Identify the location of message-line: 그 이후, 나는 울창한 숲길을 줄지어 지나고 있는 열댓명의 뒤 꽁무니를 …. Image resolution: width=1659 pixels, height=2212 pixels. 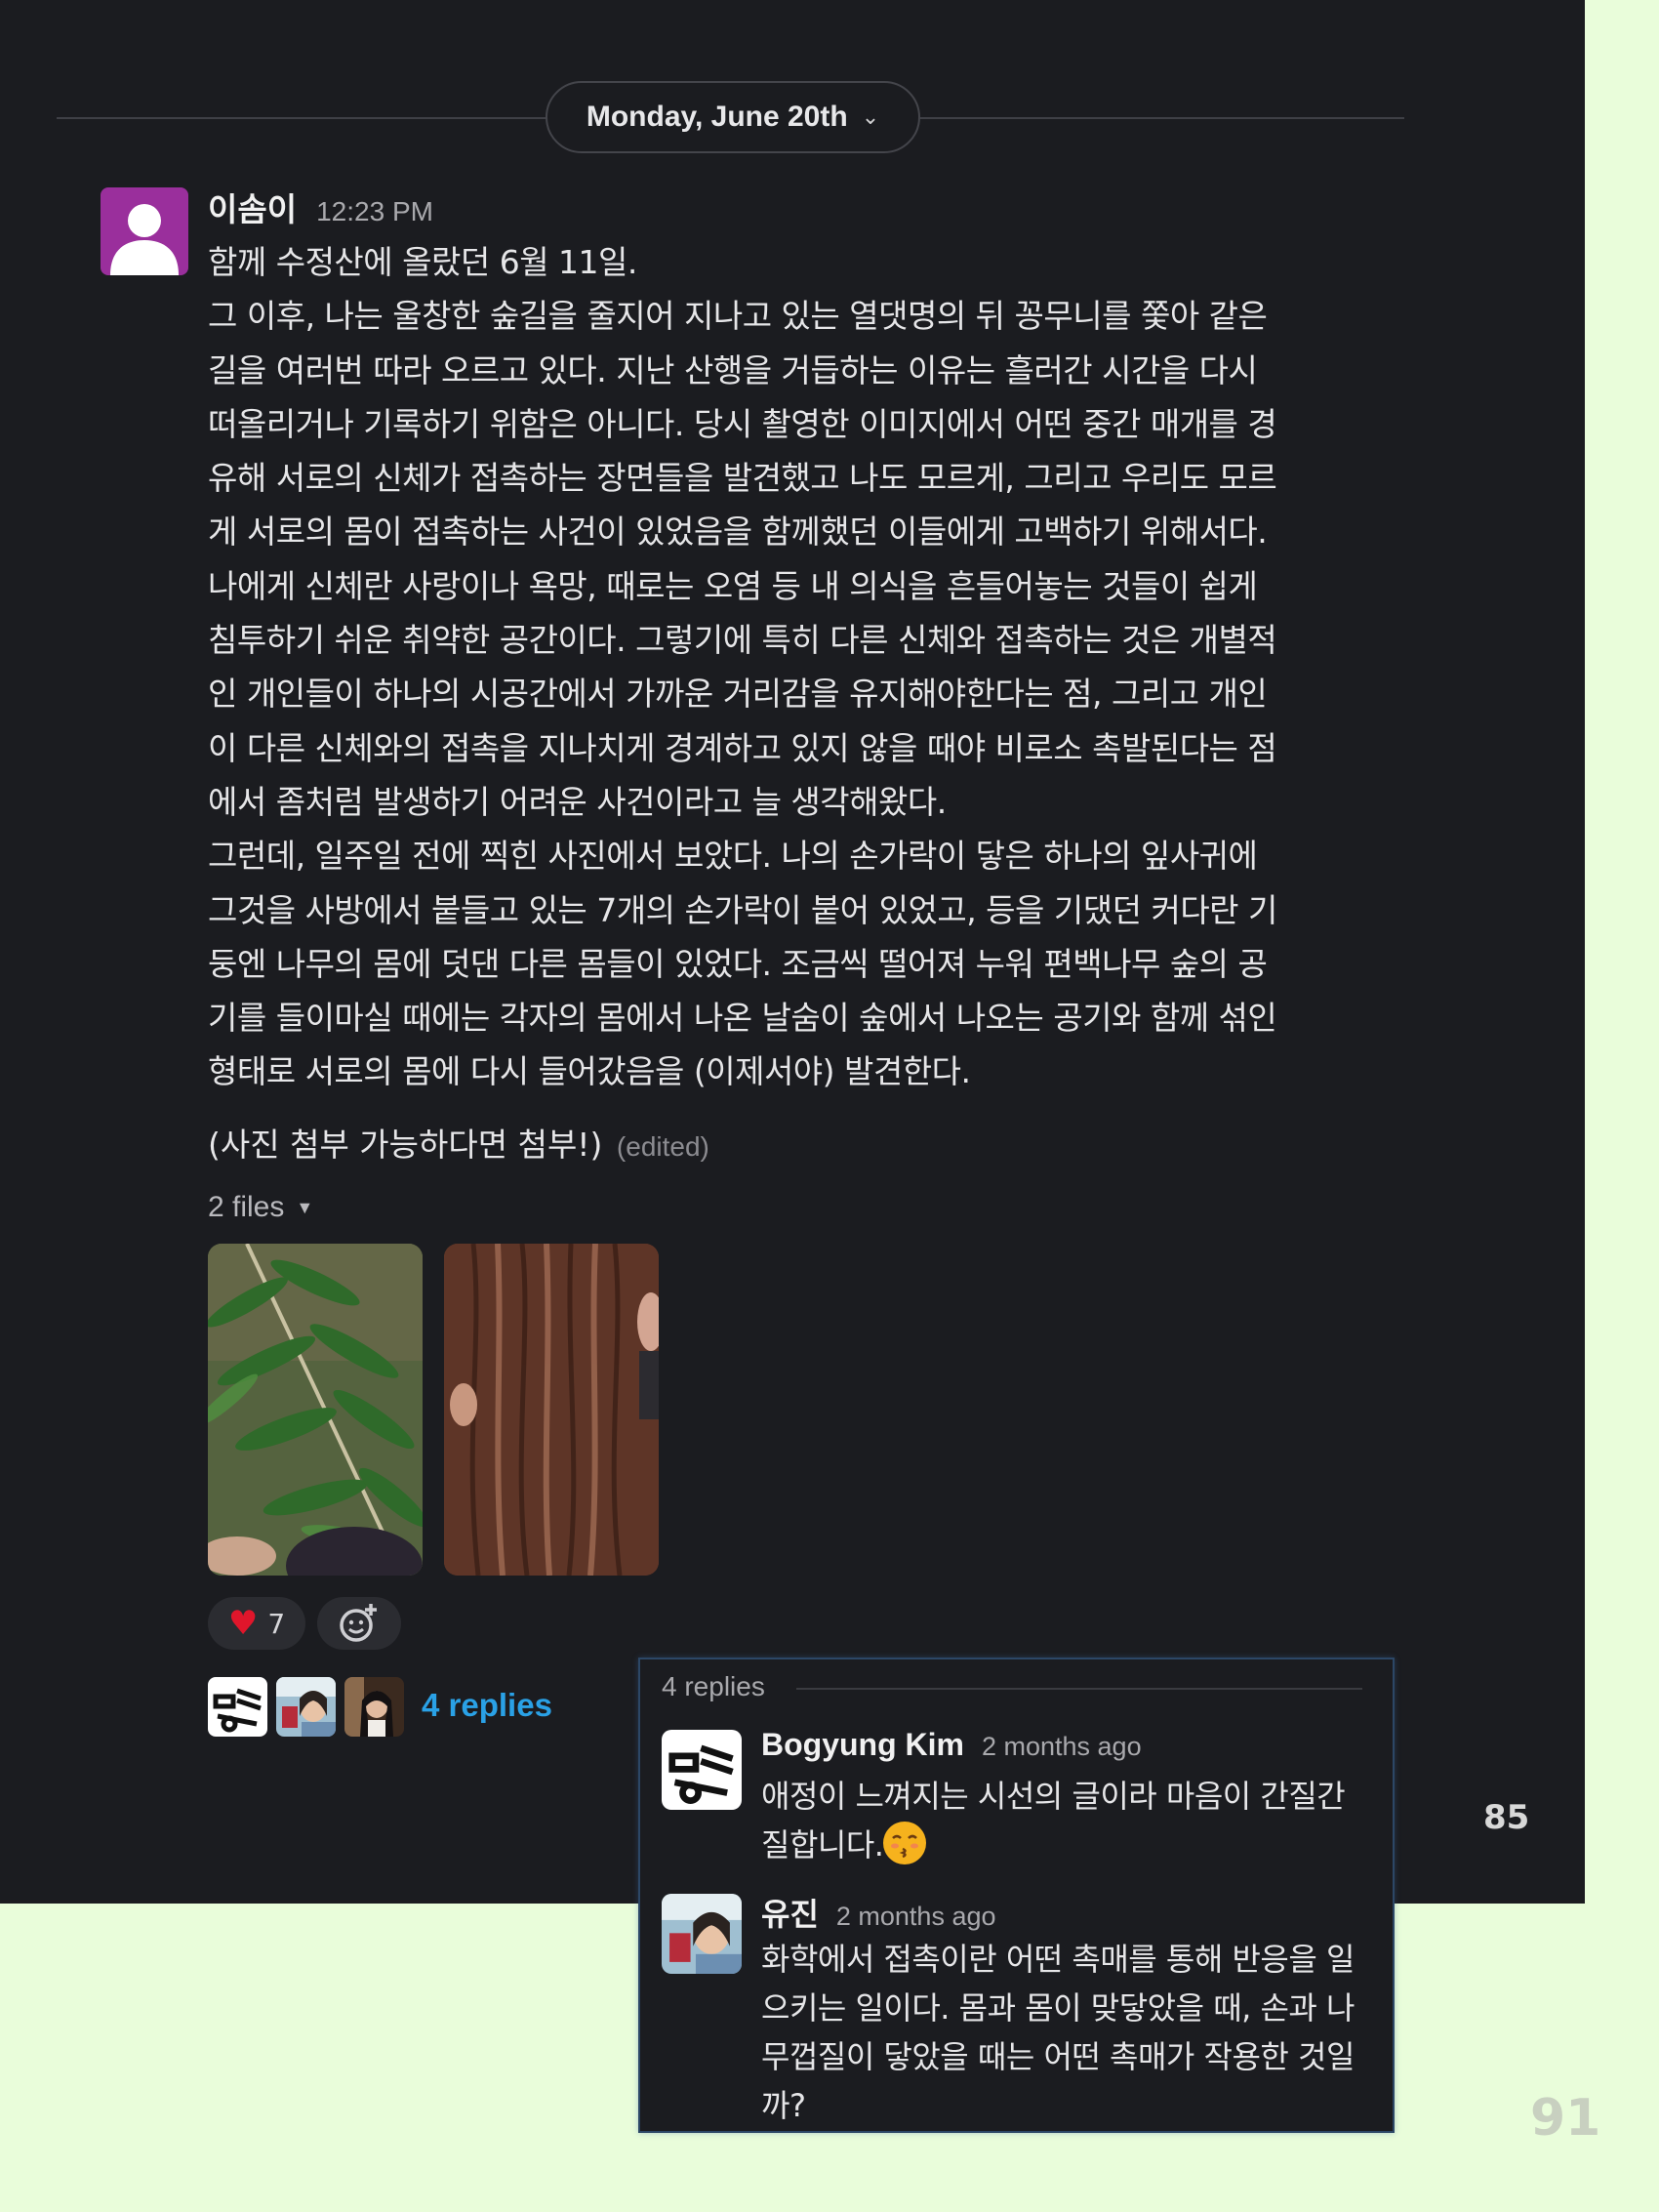
(738, 316).